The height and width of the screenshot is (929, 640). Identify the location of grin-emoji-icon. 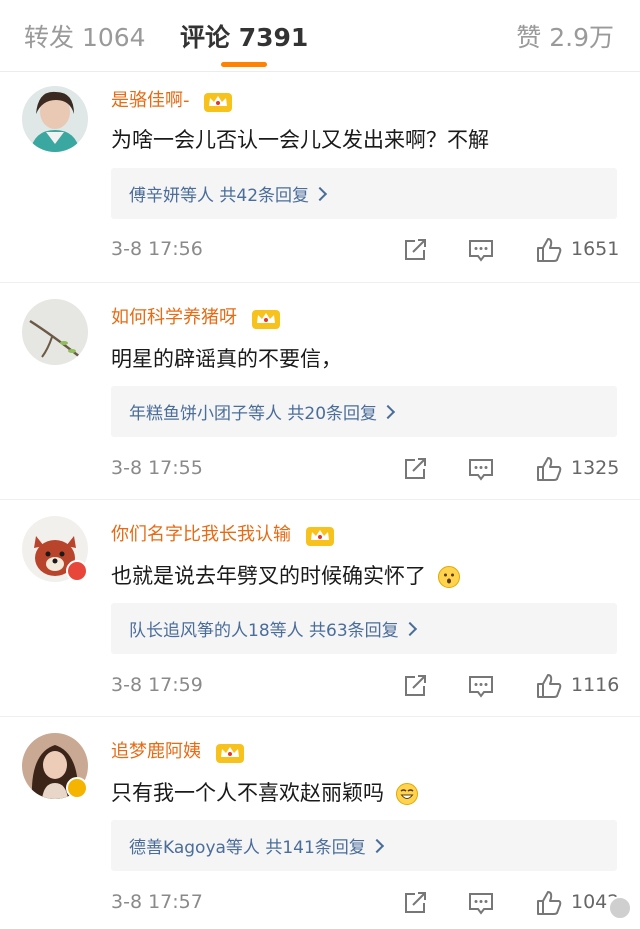
(406, 794).